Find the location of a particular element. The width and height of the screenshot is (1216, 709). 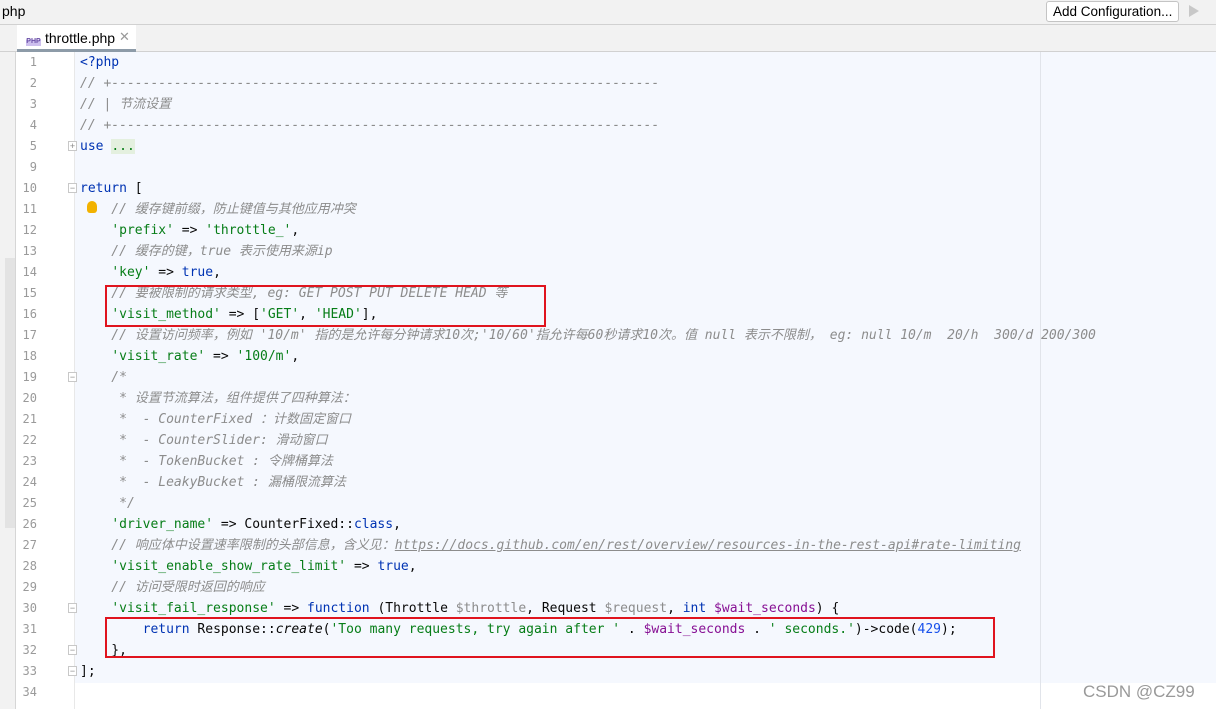

code-token: (Throttle is located at coordinates (412, 608).